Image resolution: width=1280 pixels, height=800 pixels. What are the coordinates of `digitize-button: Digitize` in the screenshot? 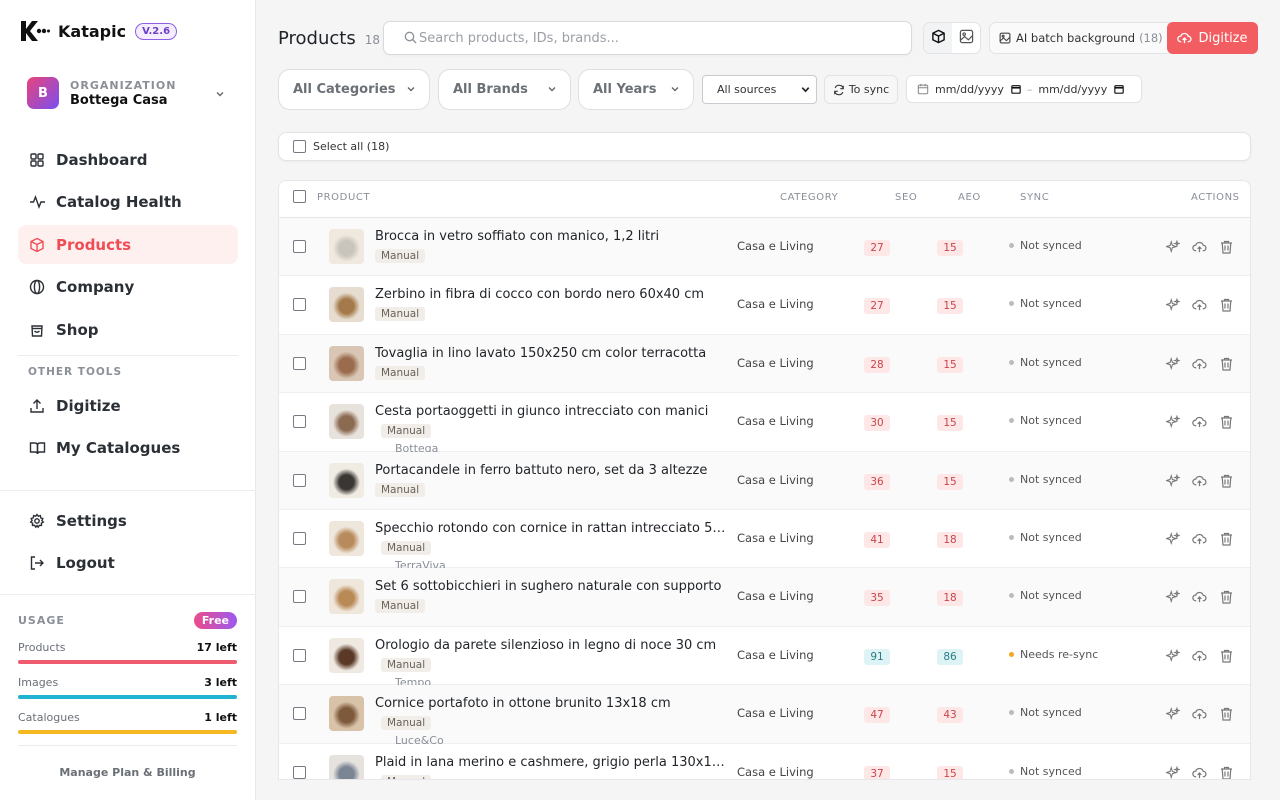 It's located at (1212, 38).